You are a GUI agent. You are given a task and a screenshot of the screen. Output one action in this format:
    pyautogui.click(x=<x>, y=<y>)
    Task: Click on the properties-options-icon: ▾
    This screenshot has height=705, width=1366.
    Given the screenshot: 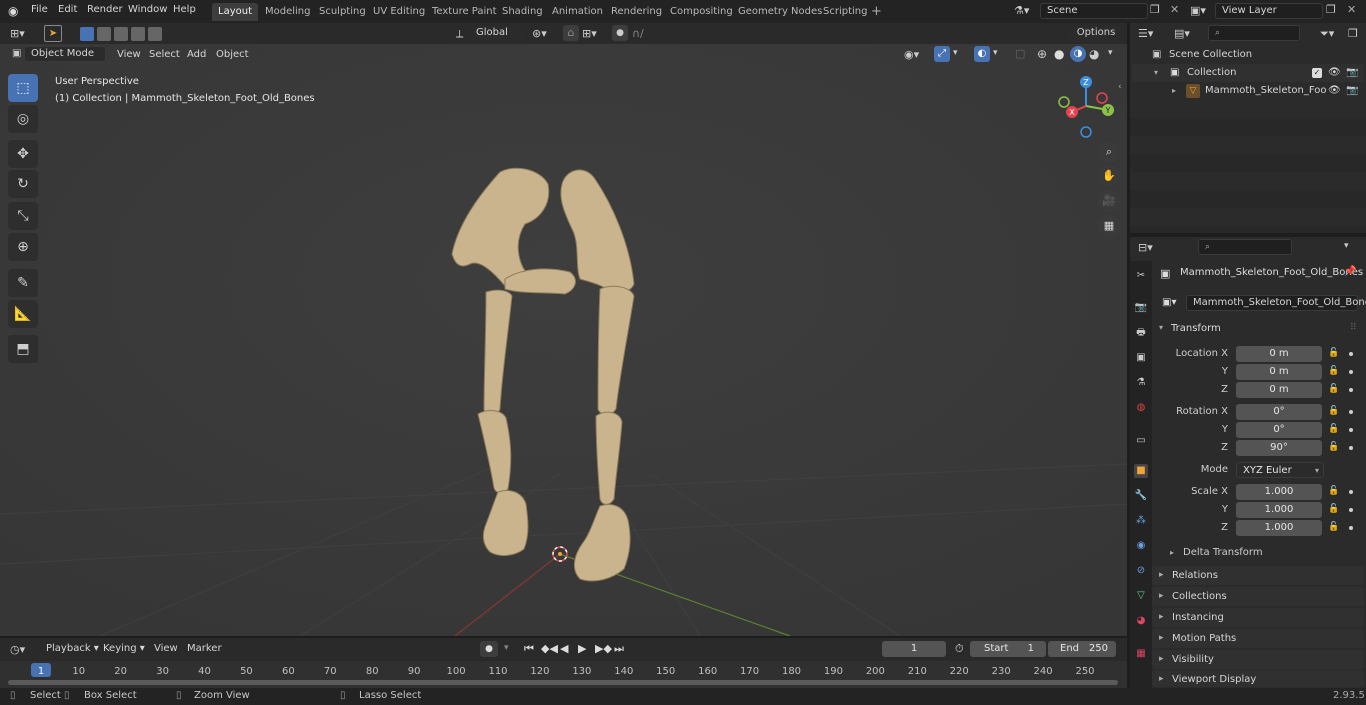 What is the action you would take?
    pyautogui.click(x=1346, y=246)
    